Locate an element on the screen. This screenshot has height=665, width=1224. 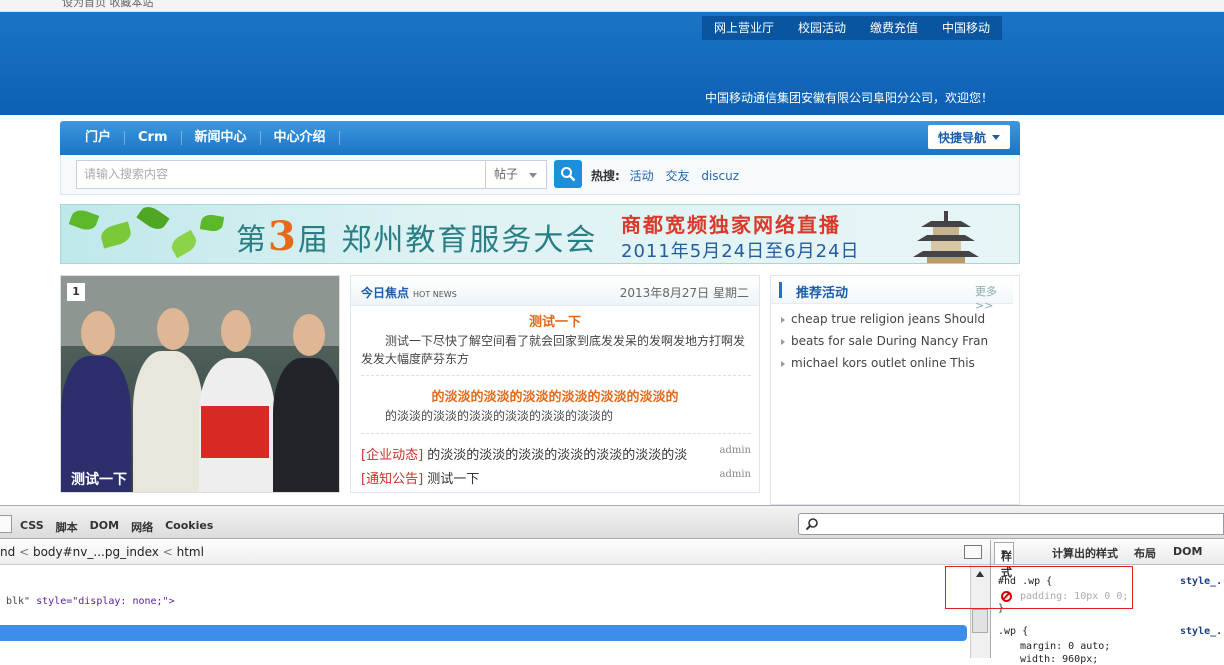
search-type-select: 帖子 is located at coordinates (516, 174).